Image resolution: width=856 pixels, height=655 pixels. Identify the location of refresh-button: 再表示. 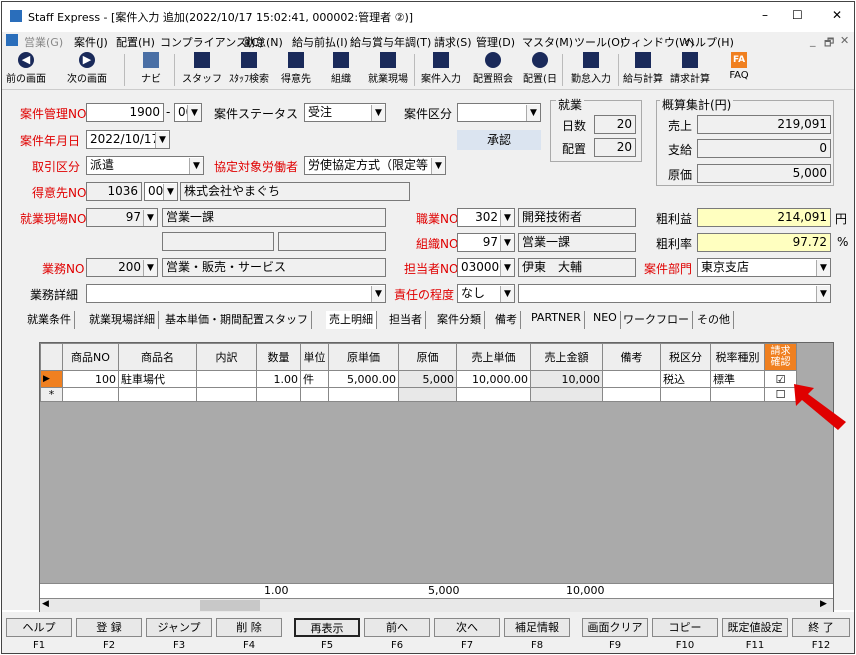
(327, 627).